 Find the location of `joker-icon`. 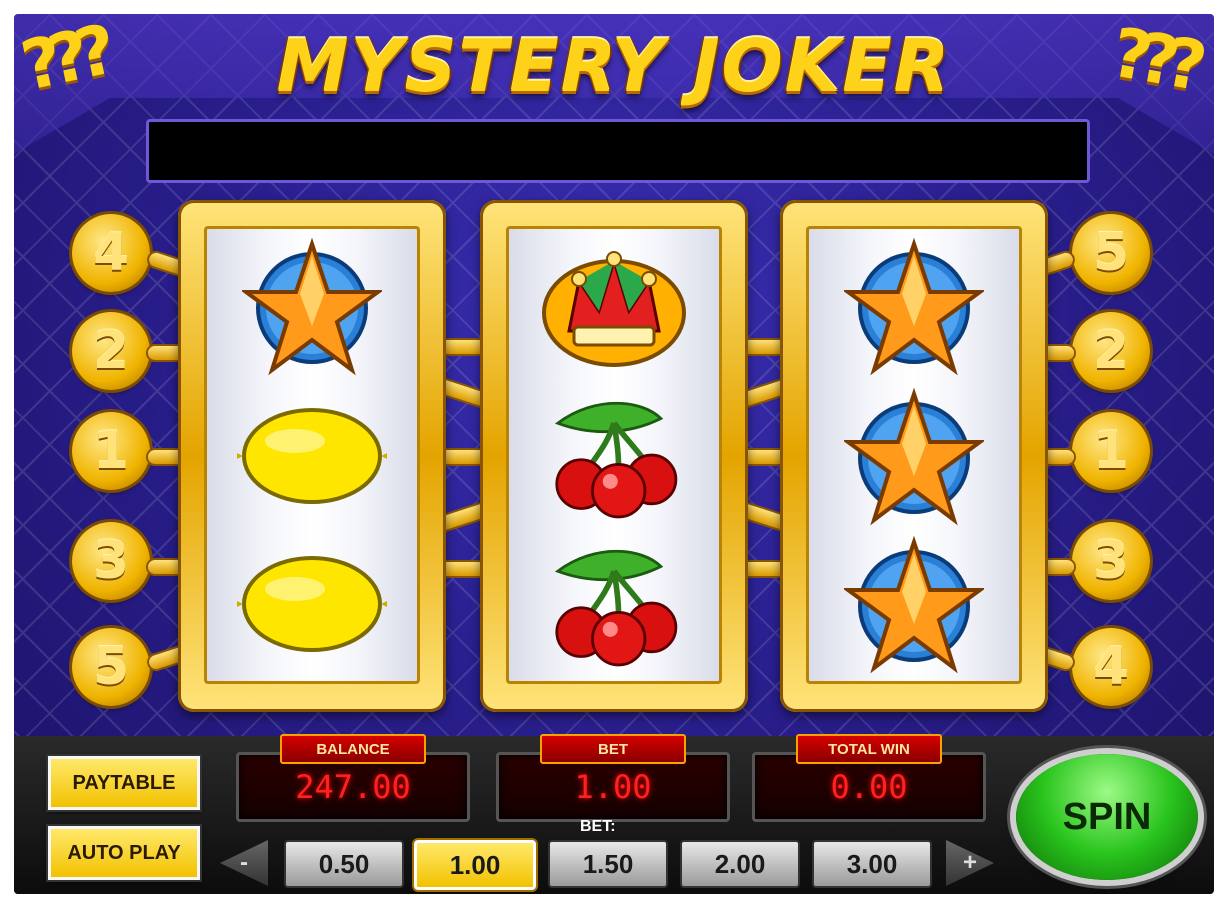

joker-icon is located at coordinates (614, 306).